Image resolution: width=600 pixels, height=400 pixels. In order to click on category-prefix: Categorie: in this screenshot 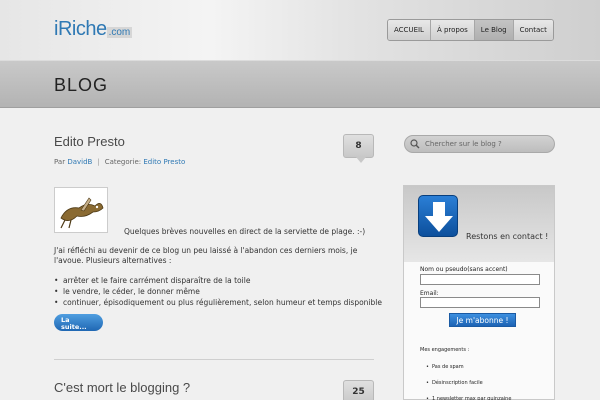, I will do `click(123, 162)`.